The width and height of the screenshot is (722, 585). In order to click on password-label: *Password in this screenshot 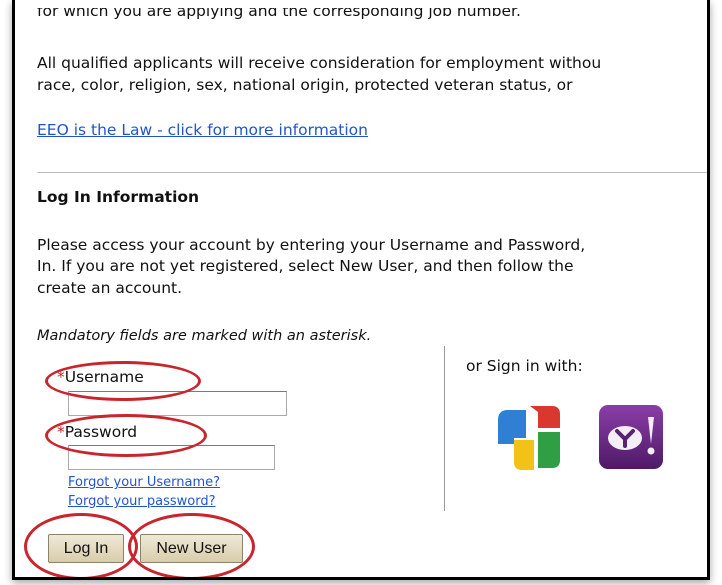, I will do `click(97, 432)`.